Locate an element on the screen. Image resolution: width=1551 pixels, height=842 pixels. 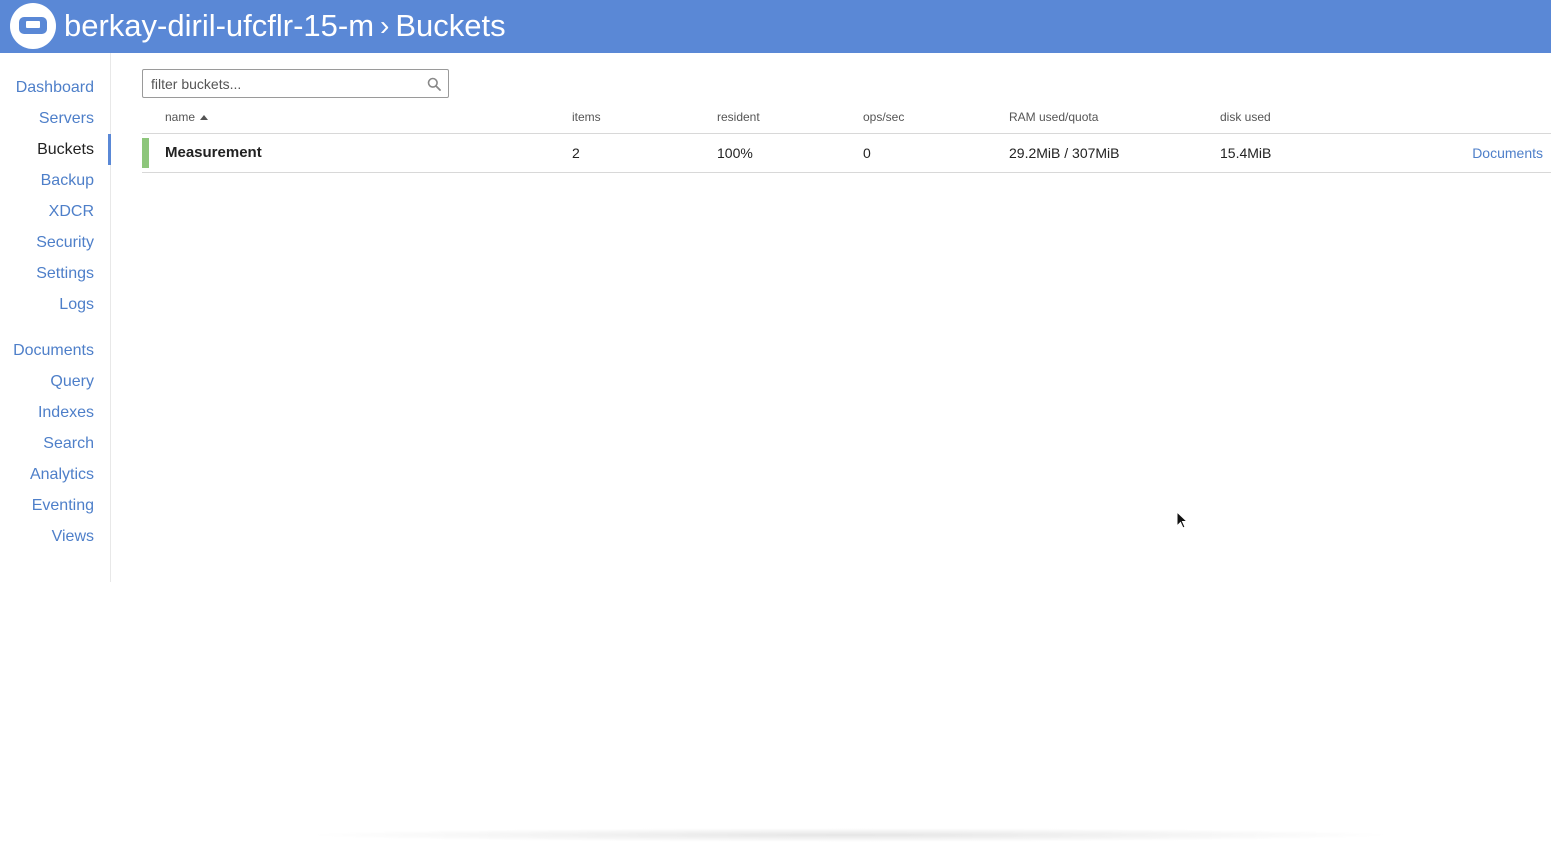
sidebar-item-search: Search is located at coordinates (68, 444).